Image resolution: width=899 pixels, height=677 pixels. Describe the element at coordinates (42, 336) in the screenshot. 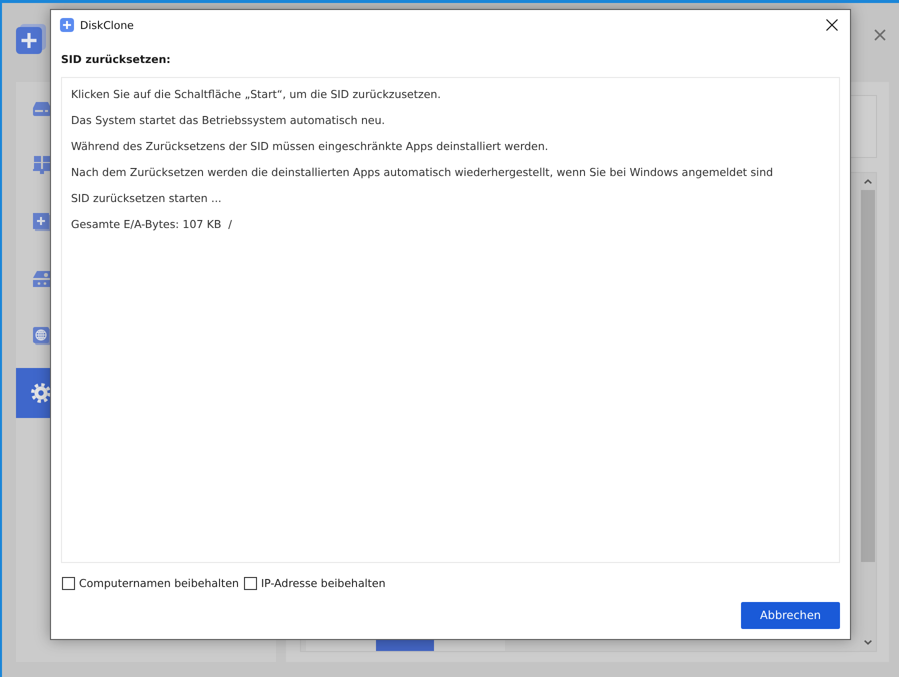

I see `globe-icon` at that location.